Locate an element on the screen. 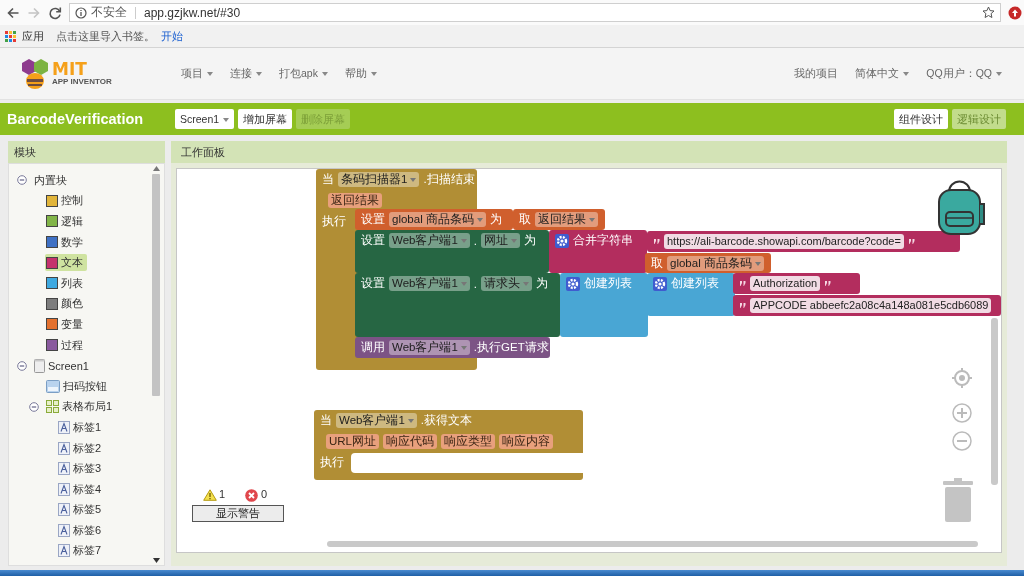 This screenshot has height=576, width=1024. menu-item: 打包apk is located at coordinates (303, 73).